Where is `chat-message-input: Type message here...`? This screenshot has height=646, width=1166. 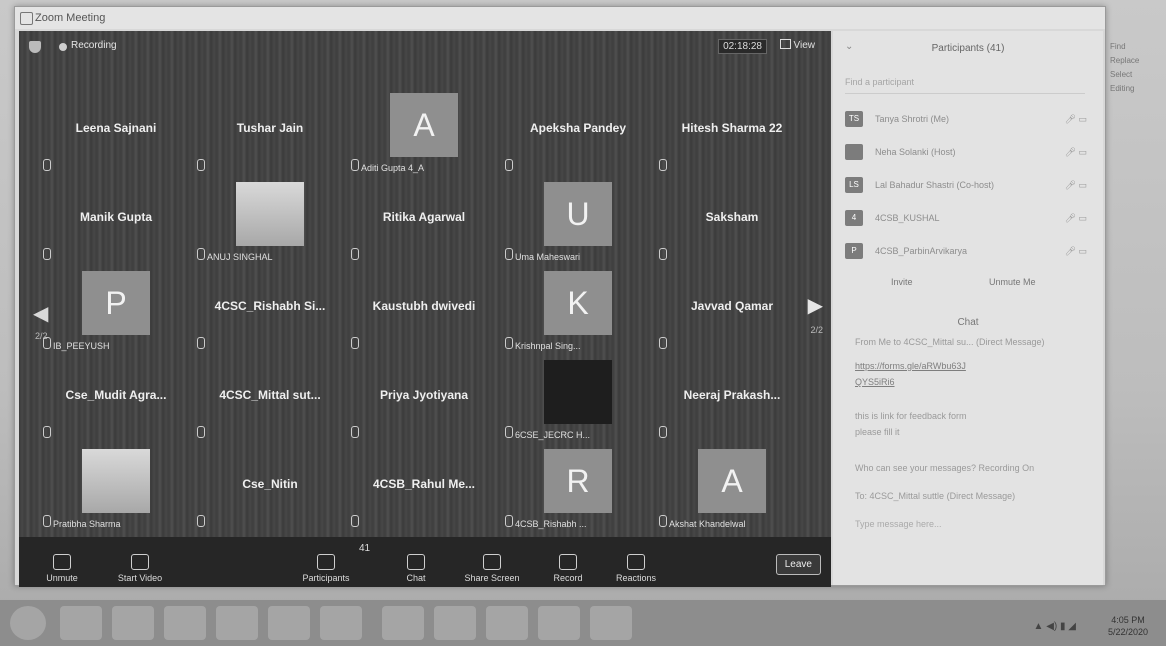
chat-message-input: Type message here... is located at coordinates (898, 524).